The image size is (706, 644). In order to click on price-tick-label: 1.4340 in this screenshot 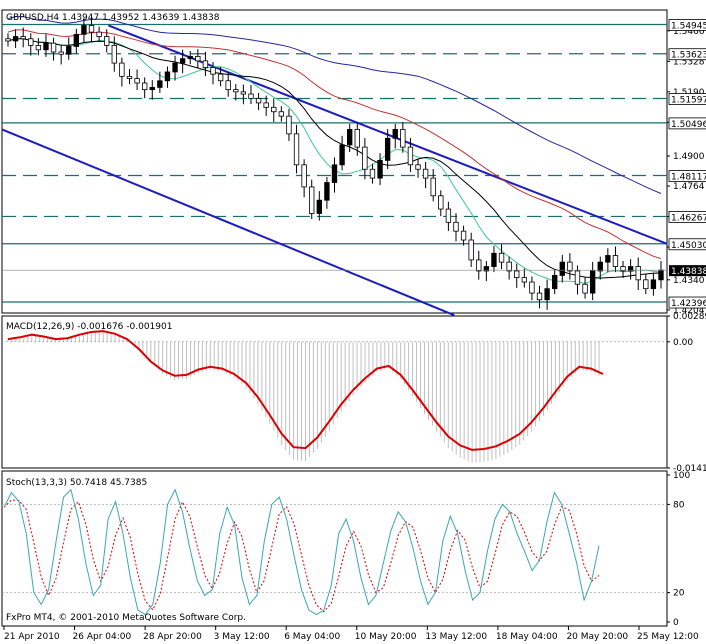, I will do `click(689, 281)`.